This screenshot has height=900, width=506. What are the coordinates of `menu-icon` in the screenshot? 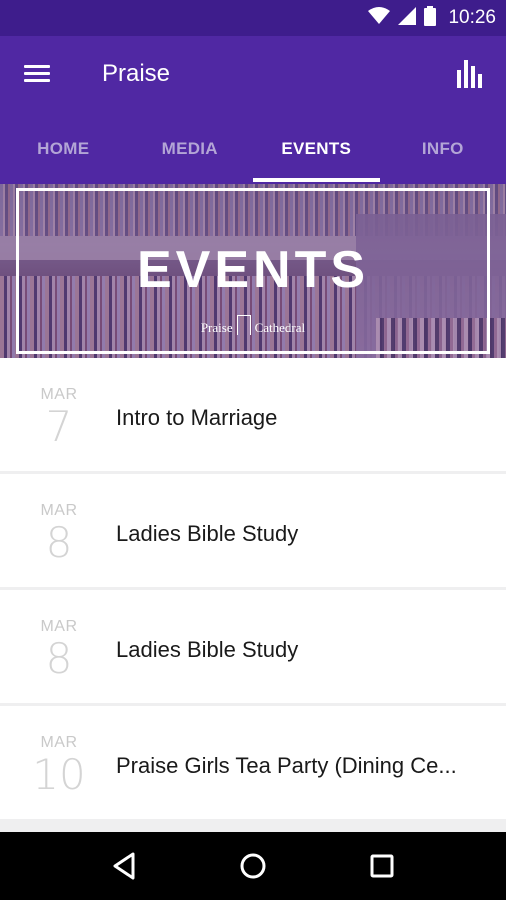 It's located at (40, 76).